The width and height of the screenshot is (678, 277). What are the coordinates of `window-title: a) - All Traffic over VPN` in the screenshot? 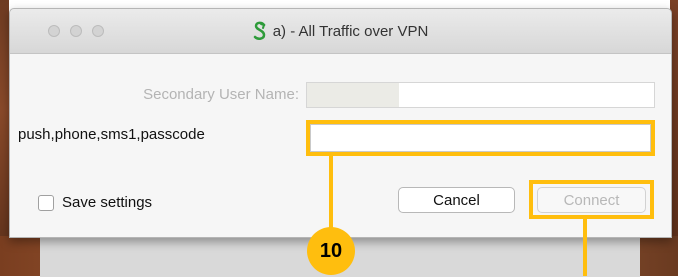 It's located at (350, 31).